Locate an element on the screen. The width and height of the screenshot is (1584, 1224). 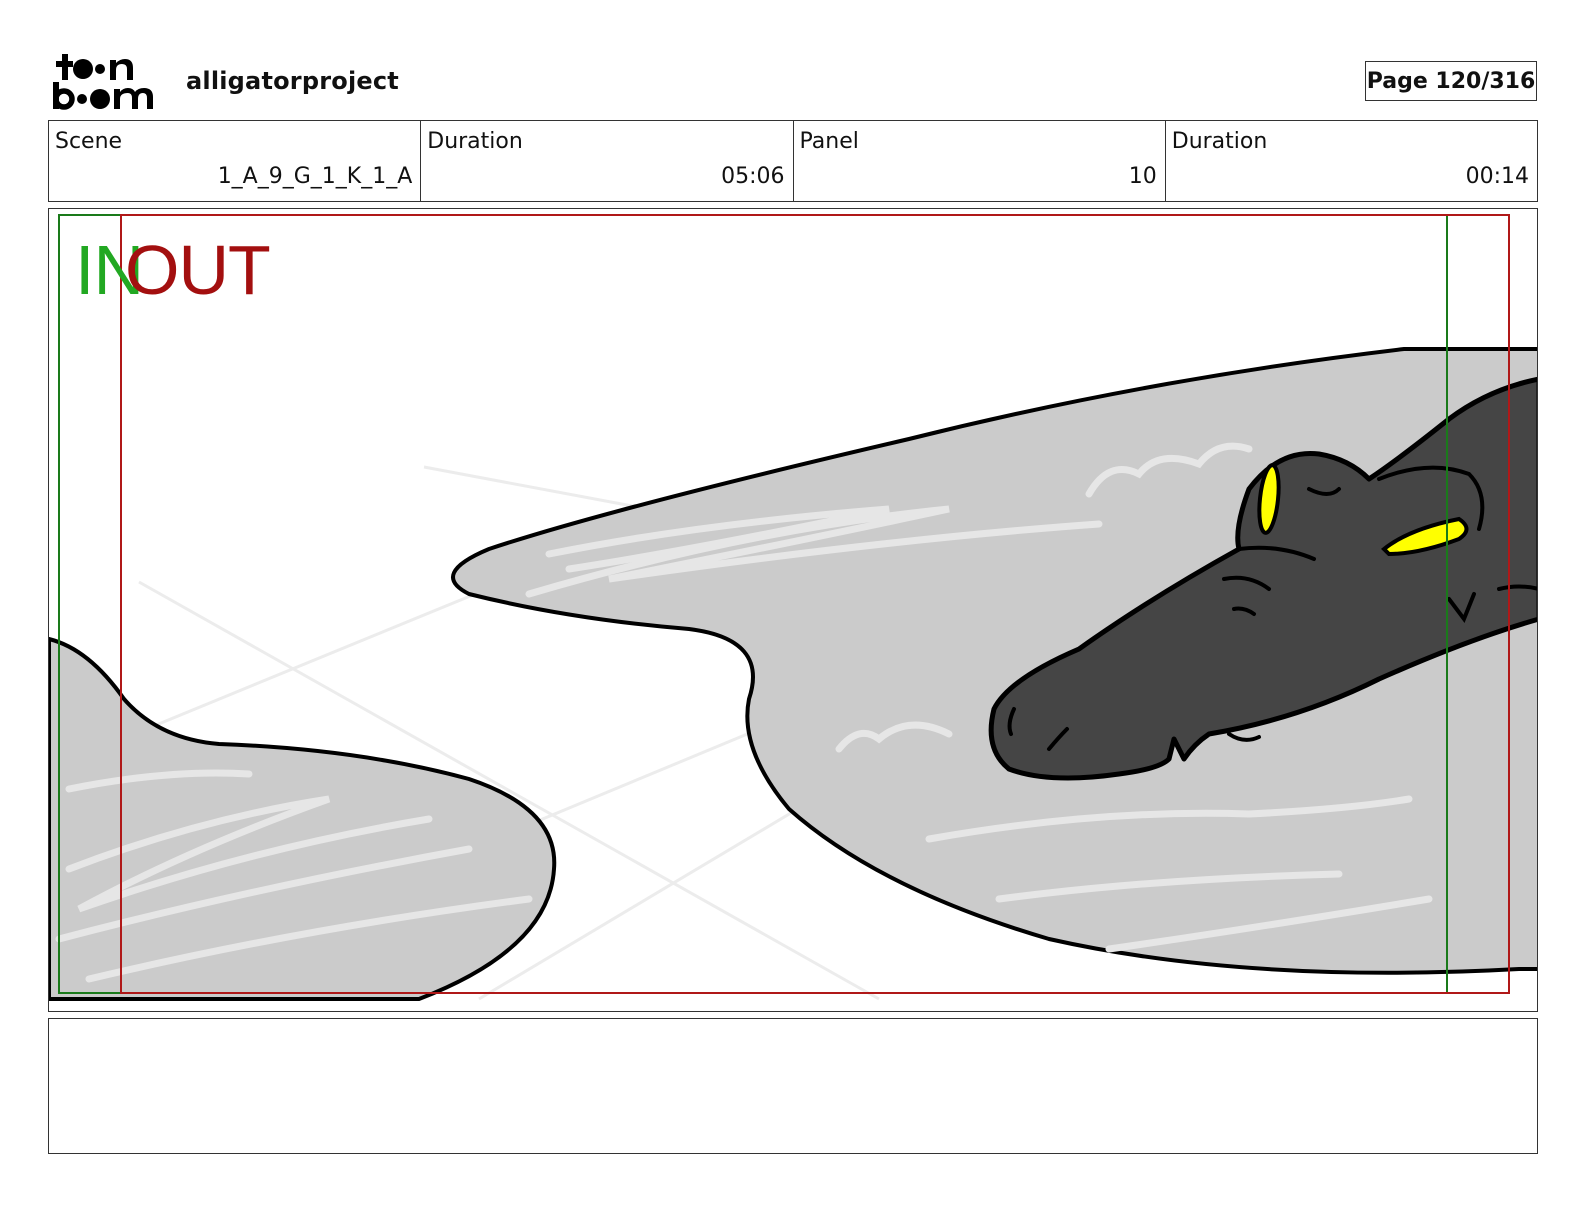
out-label: OUT is located at coordinates (198, 270).